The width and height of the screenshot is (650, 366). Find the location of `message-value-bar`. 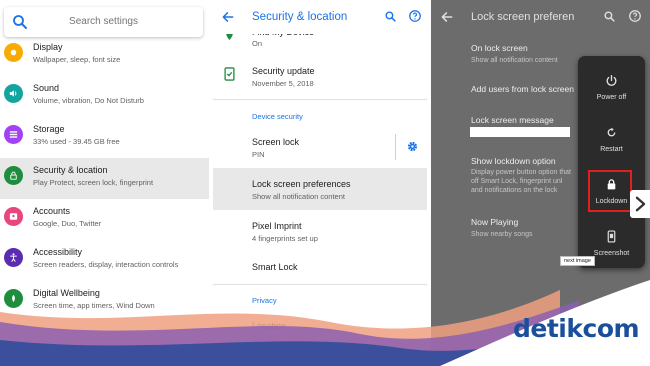

message-value-bar is located at coordinates (520, 132).